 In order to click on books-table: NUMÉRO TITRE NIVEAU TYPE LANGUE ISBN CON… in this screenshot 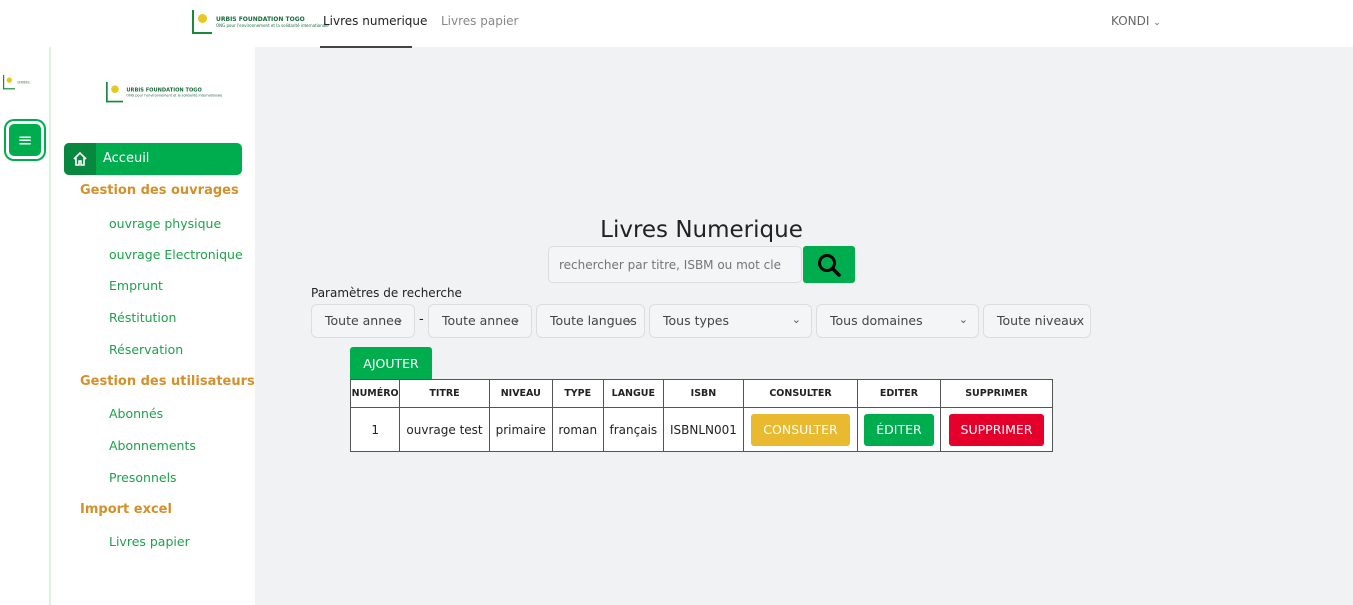, I will do `click(701, 415)`.